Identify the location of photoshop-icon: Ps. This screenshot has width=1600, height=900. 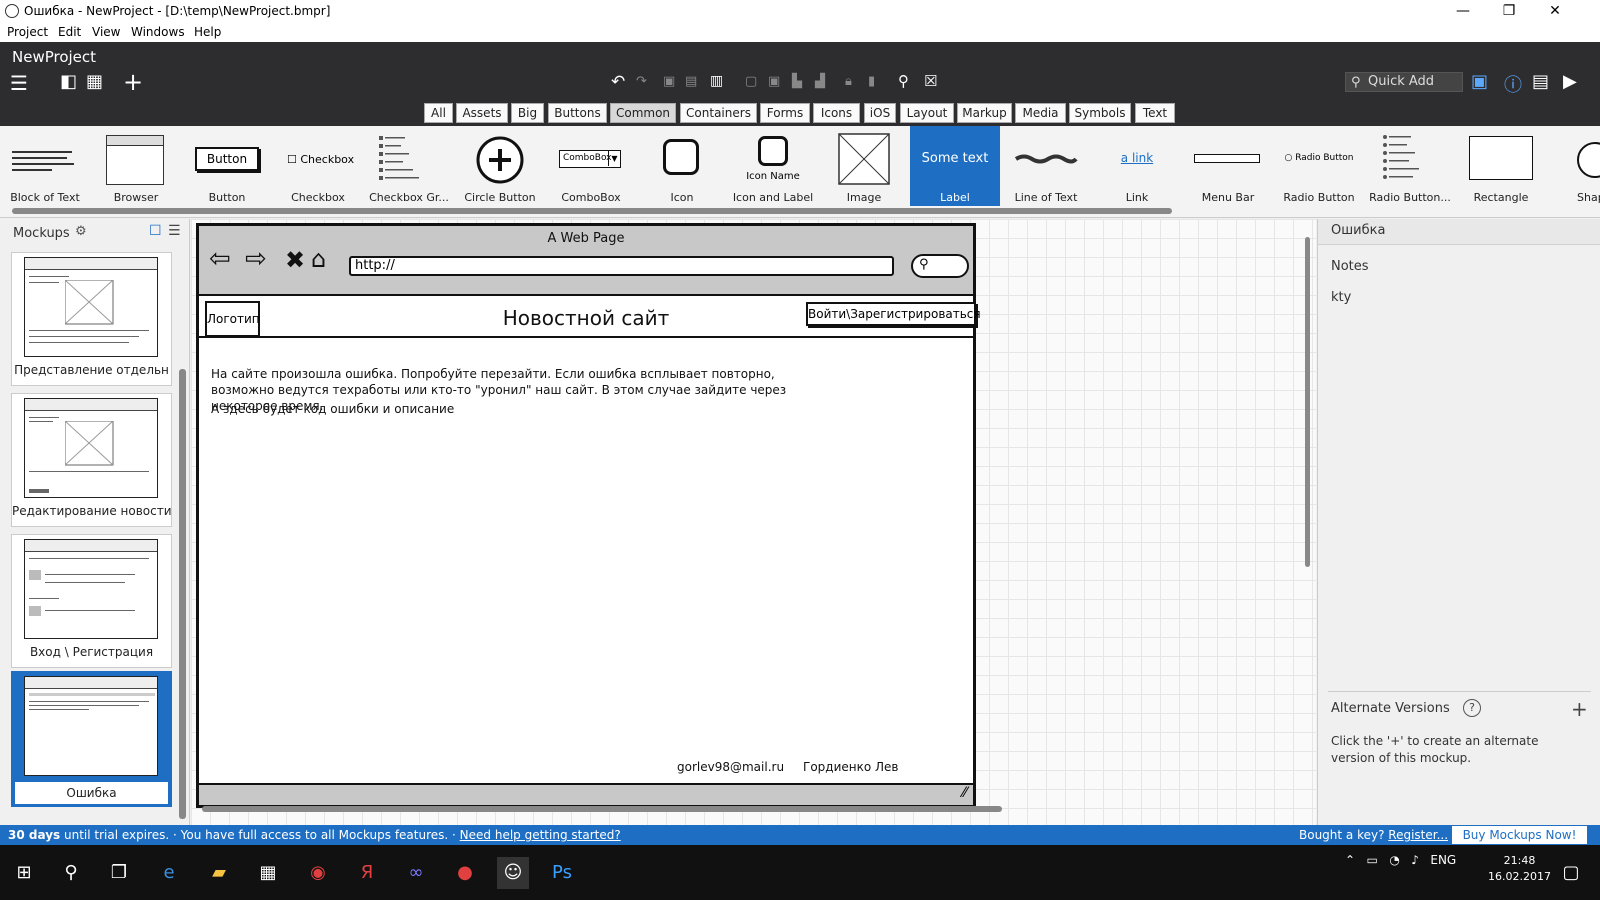
(562, 873).